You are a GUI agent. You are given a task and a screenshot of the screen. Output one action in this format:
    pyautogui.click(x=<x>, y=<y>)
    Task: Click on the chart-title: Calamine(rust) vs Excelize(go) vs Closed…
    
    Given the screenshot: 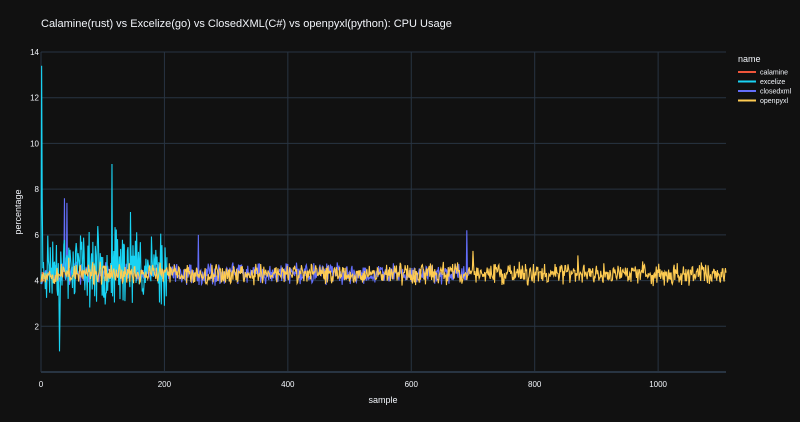 What is the action you would take?
    pyautogui.click(x=246, y=24)
    